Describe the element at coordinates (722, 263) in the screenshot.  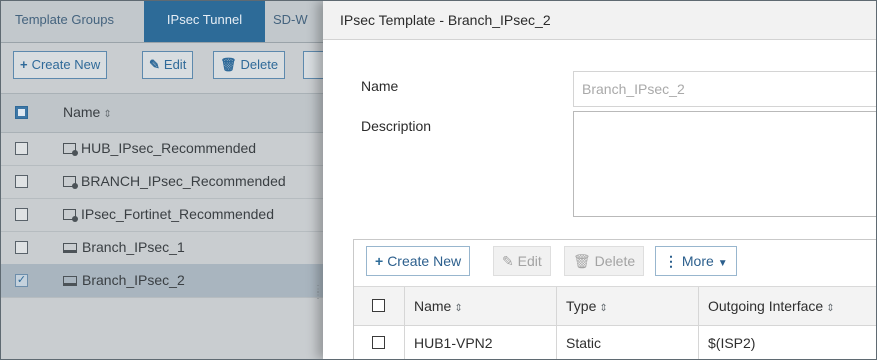
I see `chevron-down-icon: ▼` at that location.